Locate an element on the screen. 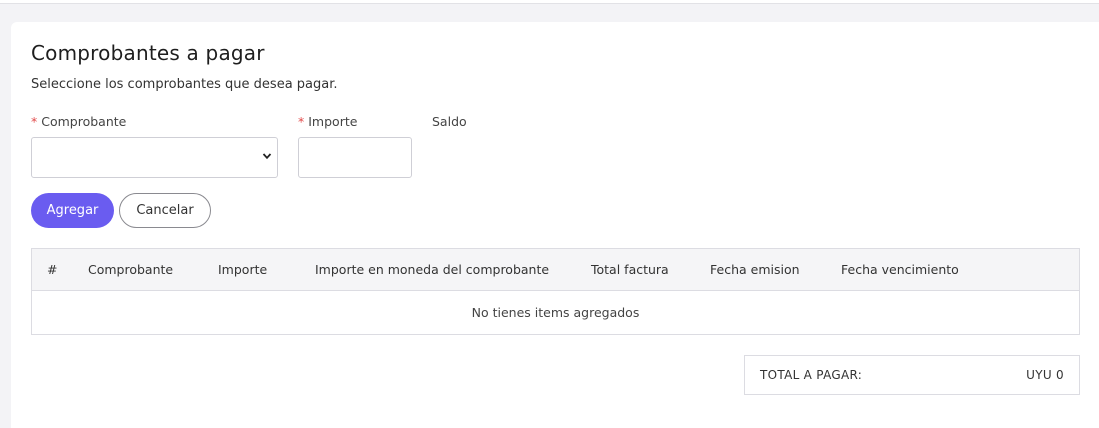 Image resolution: width=1099 pixels, height=428 pixels. comprobante-select is located at coordinates (154, 157).